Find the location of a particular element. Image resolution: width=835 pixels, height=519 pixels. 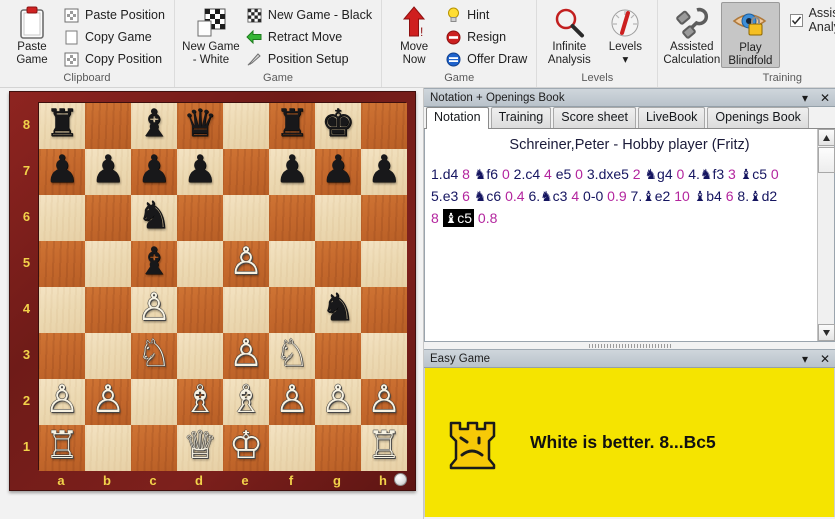

square-h7: ♟ is located at coordinates (384, 172).